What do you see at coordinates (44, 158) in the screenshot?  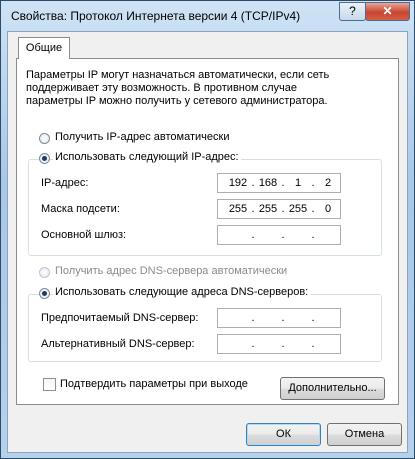 I see `ip-manual-radio` at bounding box center [44, 158].